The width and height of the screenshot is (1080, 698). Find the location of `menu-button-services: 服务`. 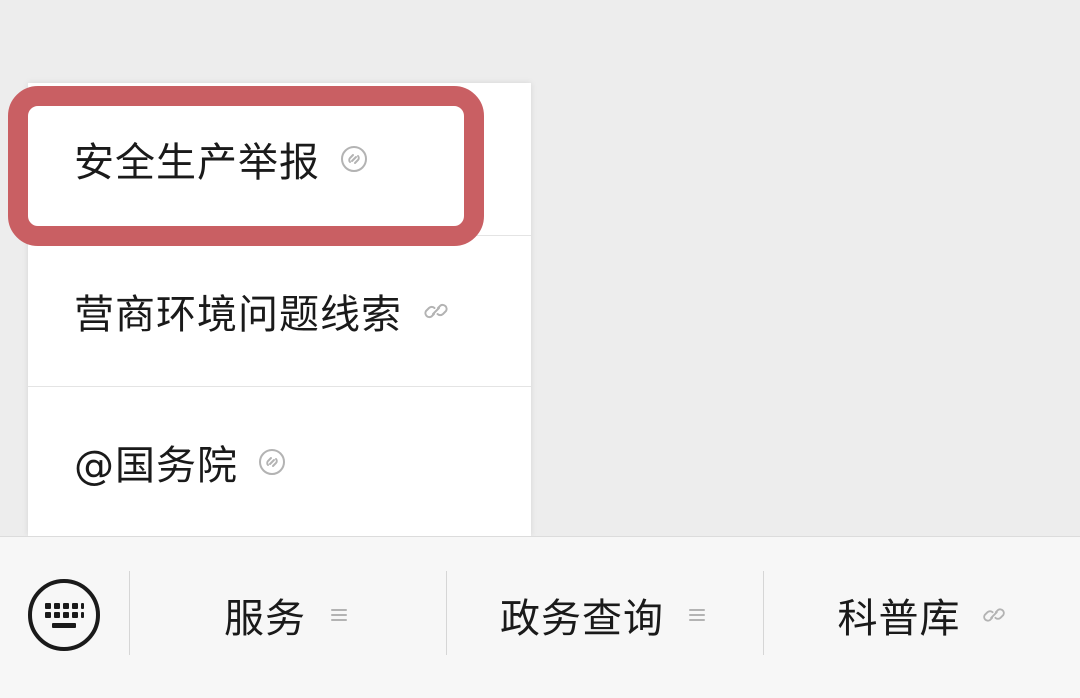

menu-button-services: 服务 is located at coordinates (288, 614).